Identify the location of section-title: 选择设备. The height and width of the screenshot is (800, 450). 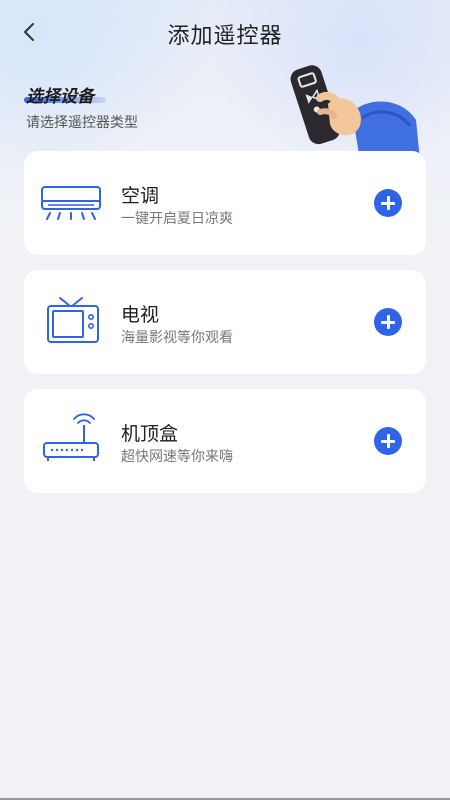
(60, 97).